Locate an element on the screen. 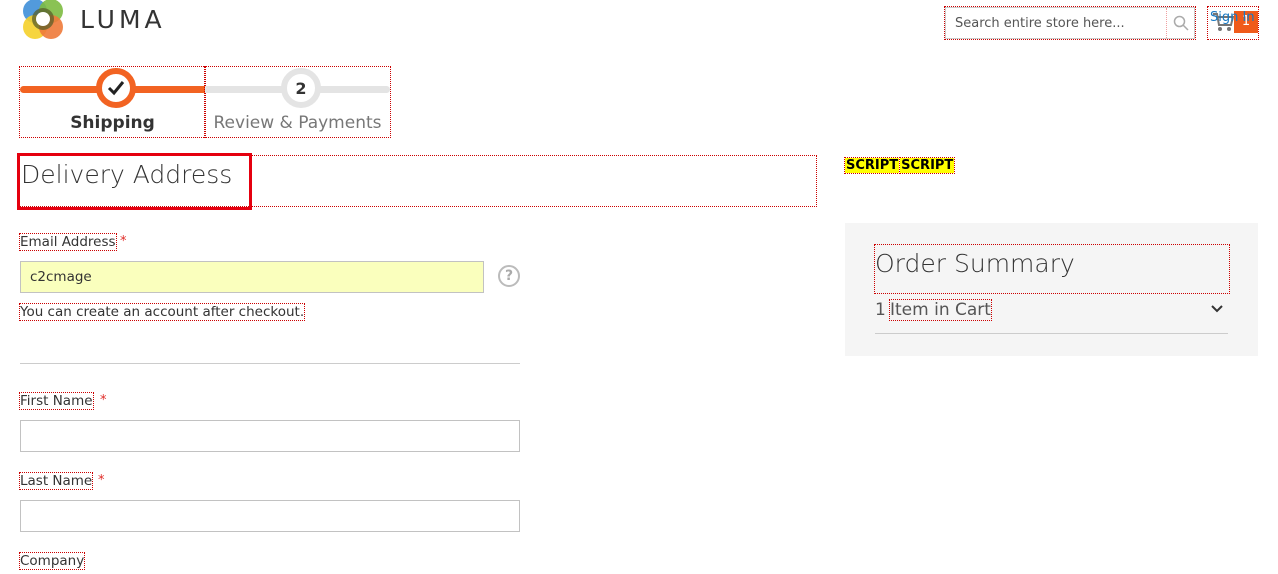  help-icon: ? is located at coordinates (509, 276).